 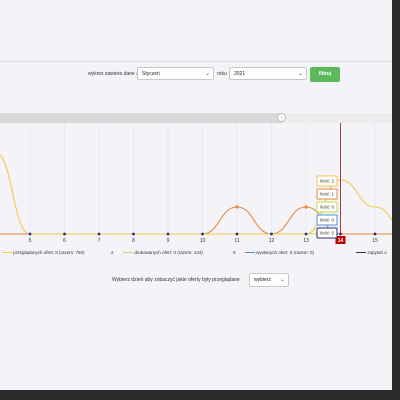 What do you see at coordinates (203, 241) in the screenshot?
I see `x-tick-label: 10` at bounding box center [203, 241].